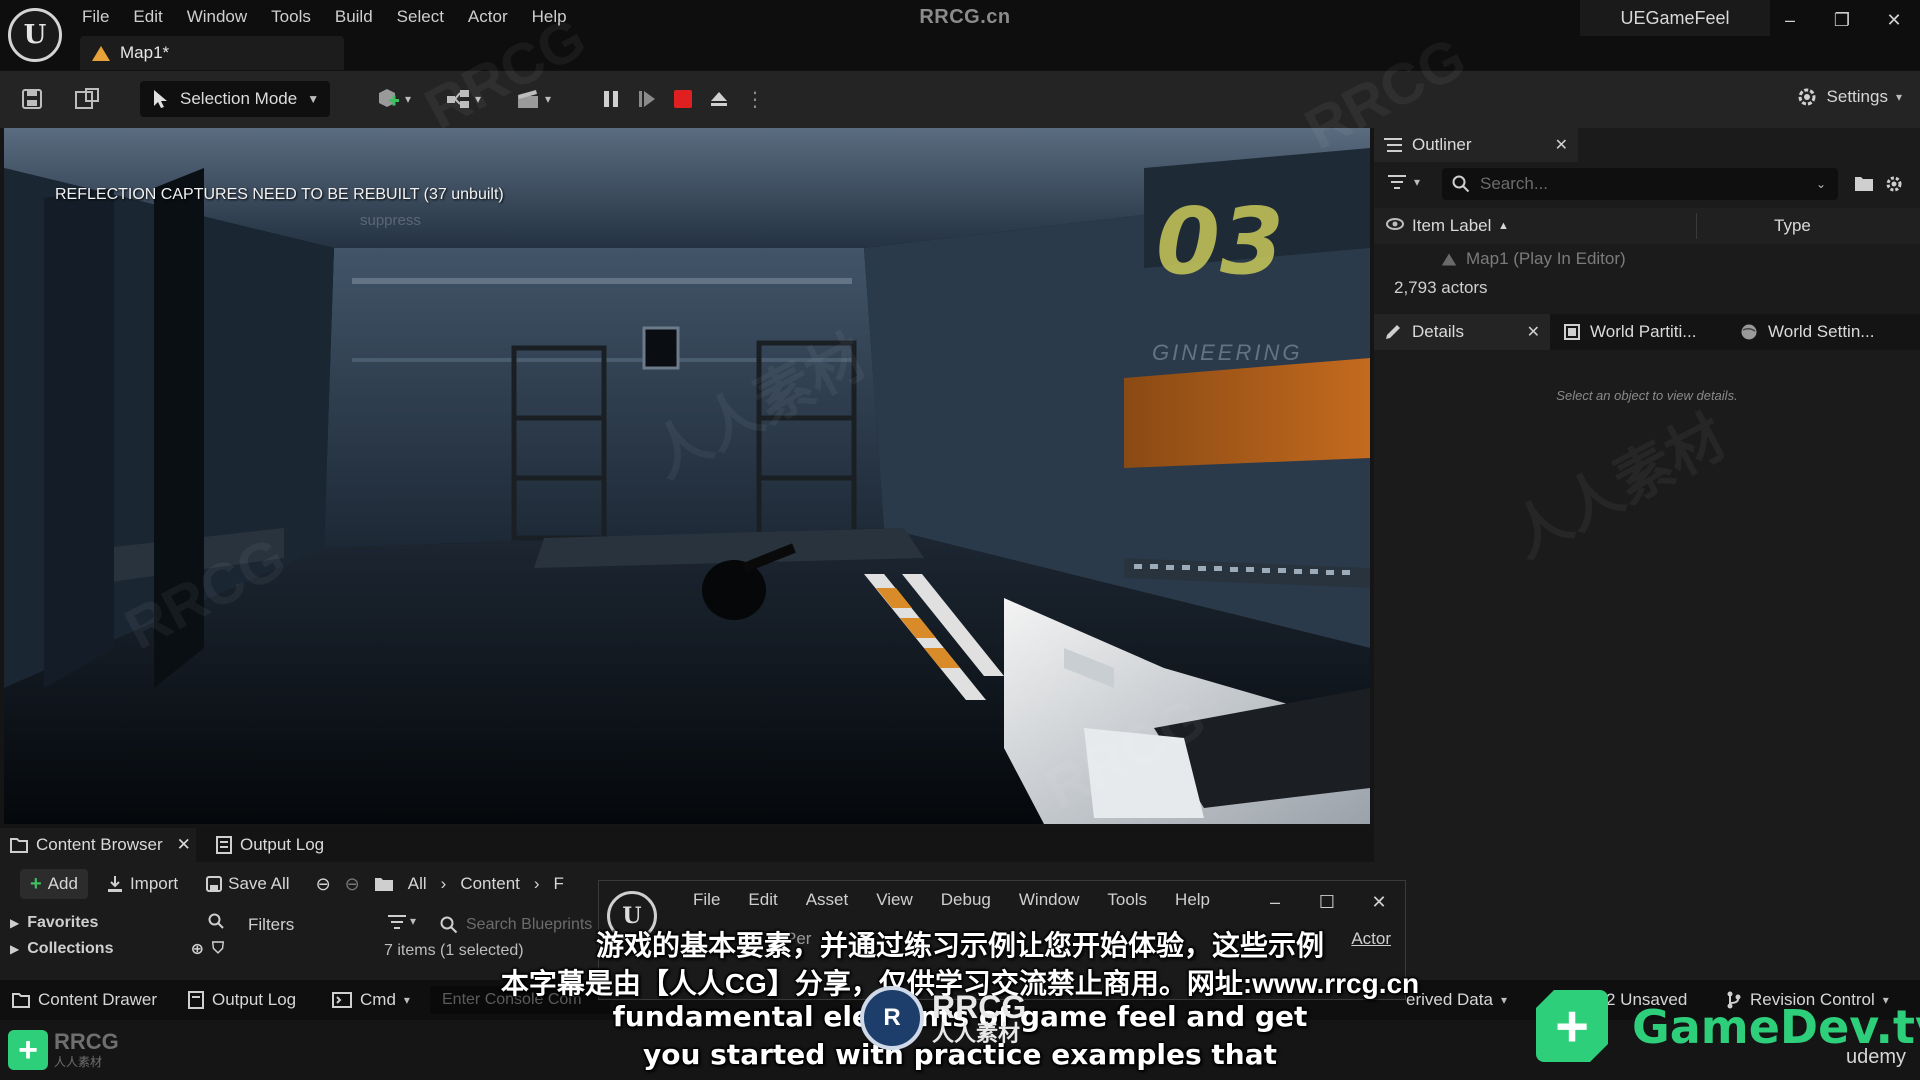 The image size is (1920, 1080). I want to click on stop-icon, so click(683, 99).